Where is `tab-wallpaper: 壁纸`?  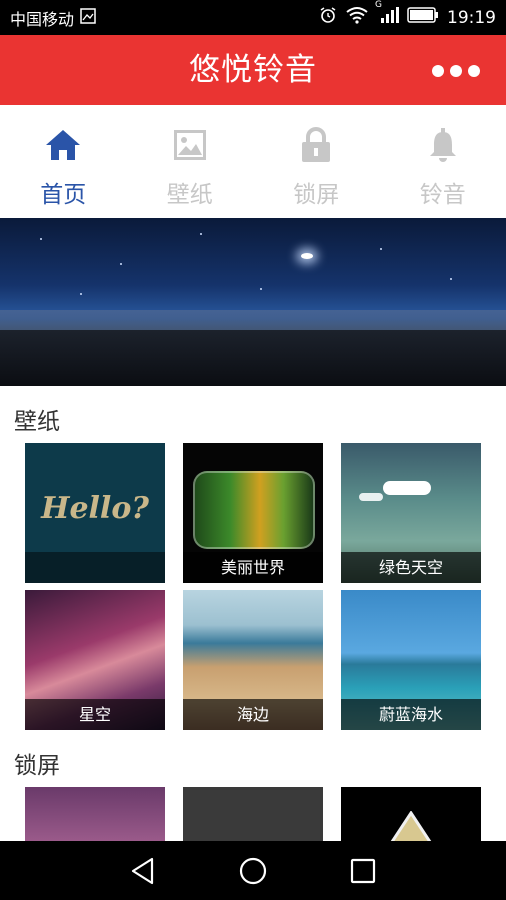 tab-wallpaper: 壁纸 is located at coordinates (190, 161).